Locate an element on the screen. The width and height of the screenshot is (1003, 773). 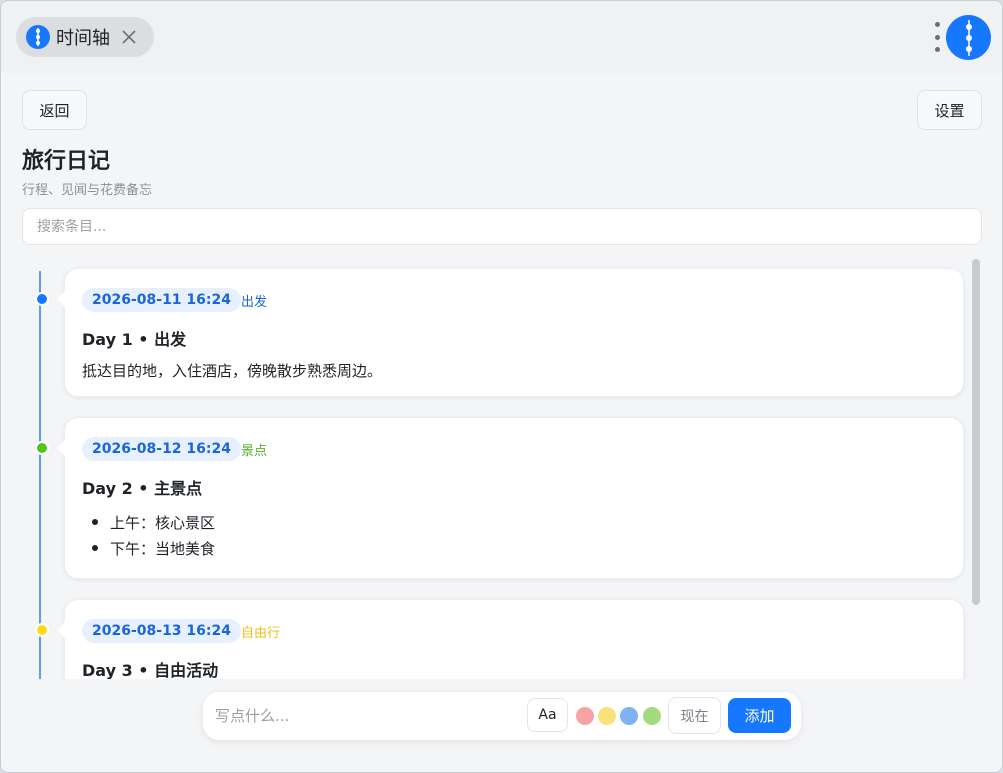
now-button: 现在 is located at coordinates (694, 715).